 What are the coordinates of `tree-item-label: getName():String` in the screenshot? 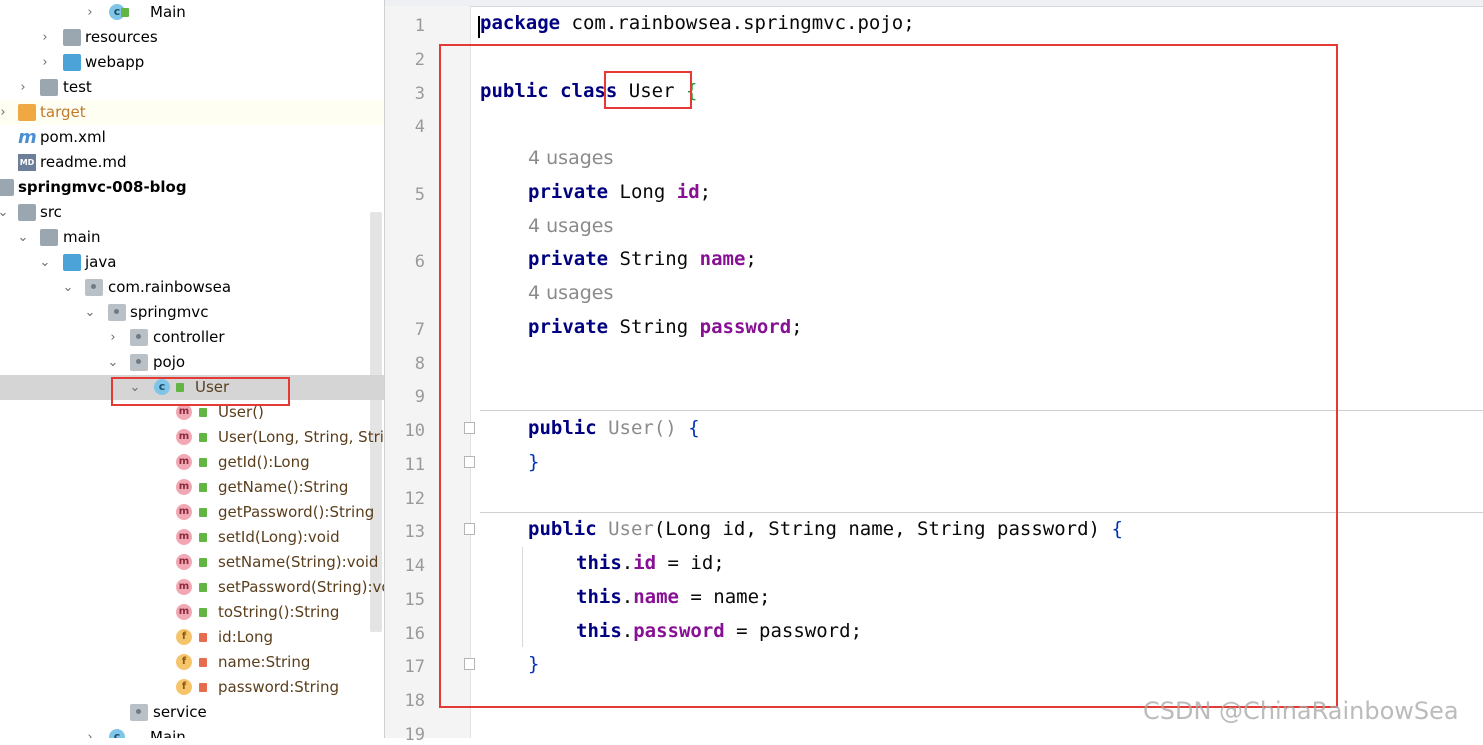 It's located at (283, 487).